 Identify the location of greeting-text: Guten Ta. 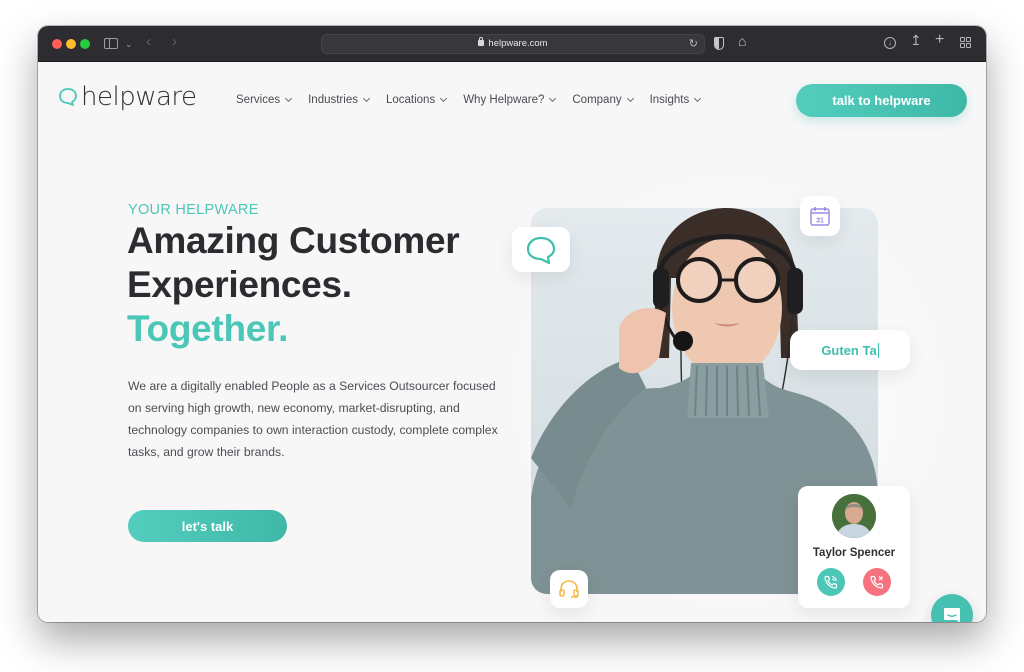
(849, 350).